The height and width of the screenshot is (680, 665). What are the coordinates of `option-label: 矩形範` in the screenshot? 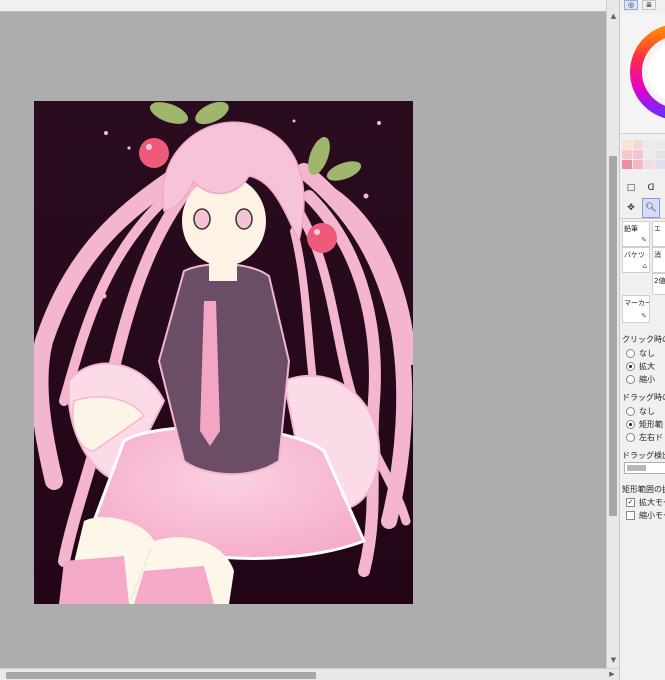 It's located at (651, 424).